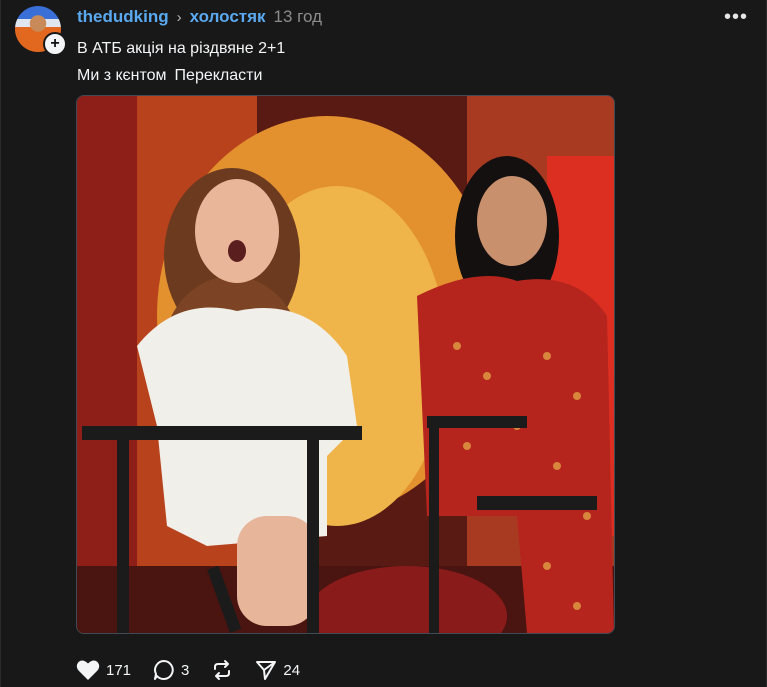 This screenshot has height=687, width=767. I want to click on avatar-container: +, so click(41, 31).